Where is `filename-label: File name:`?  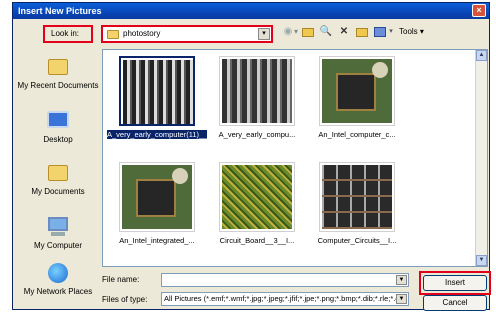
filename-label: File name: is located at coordinates (121, 279).